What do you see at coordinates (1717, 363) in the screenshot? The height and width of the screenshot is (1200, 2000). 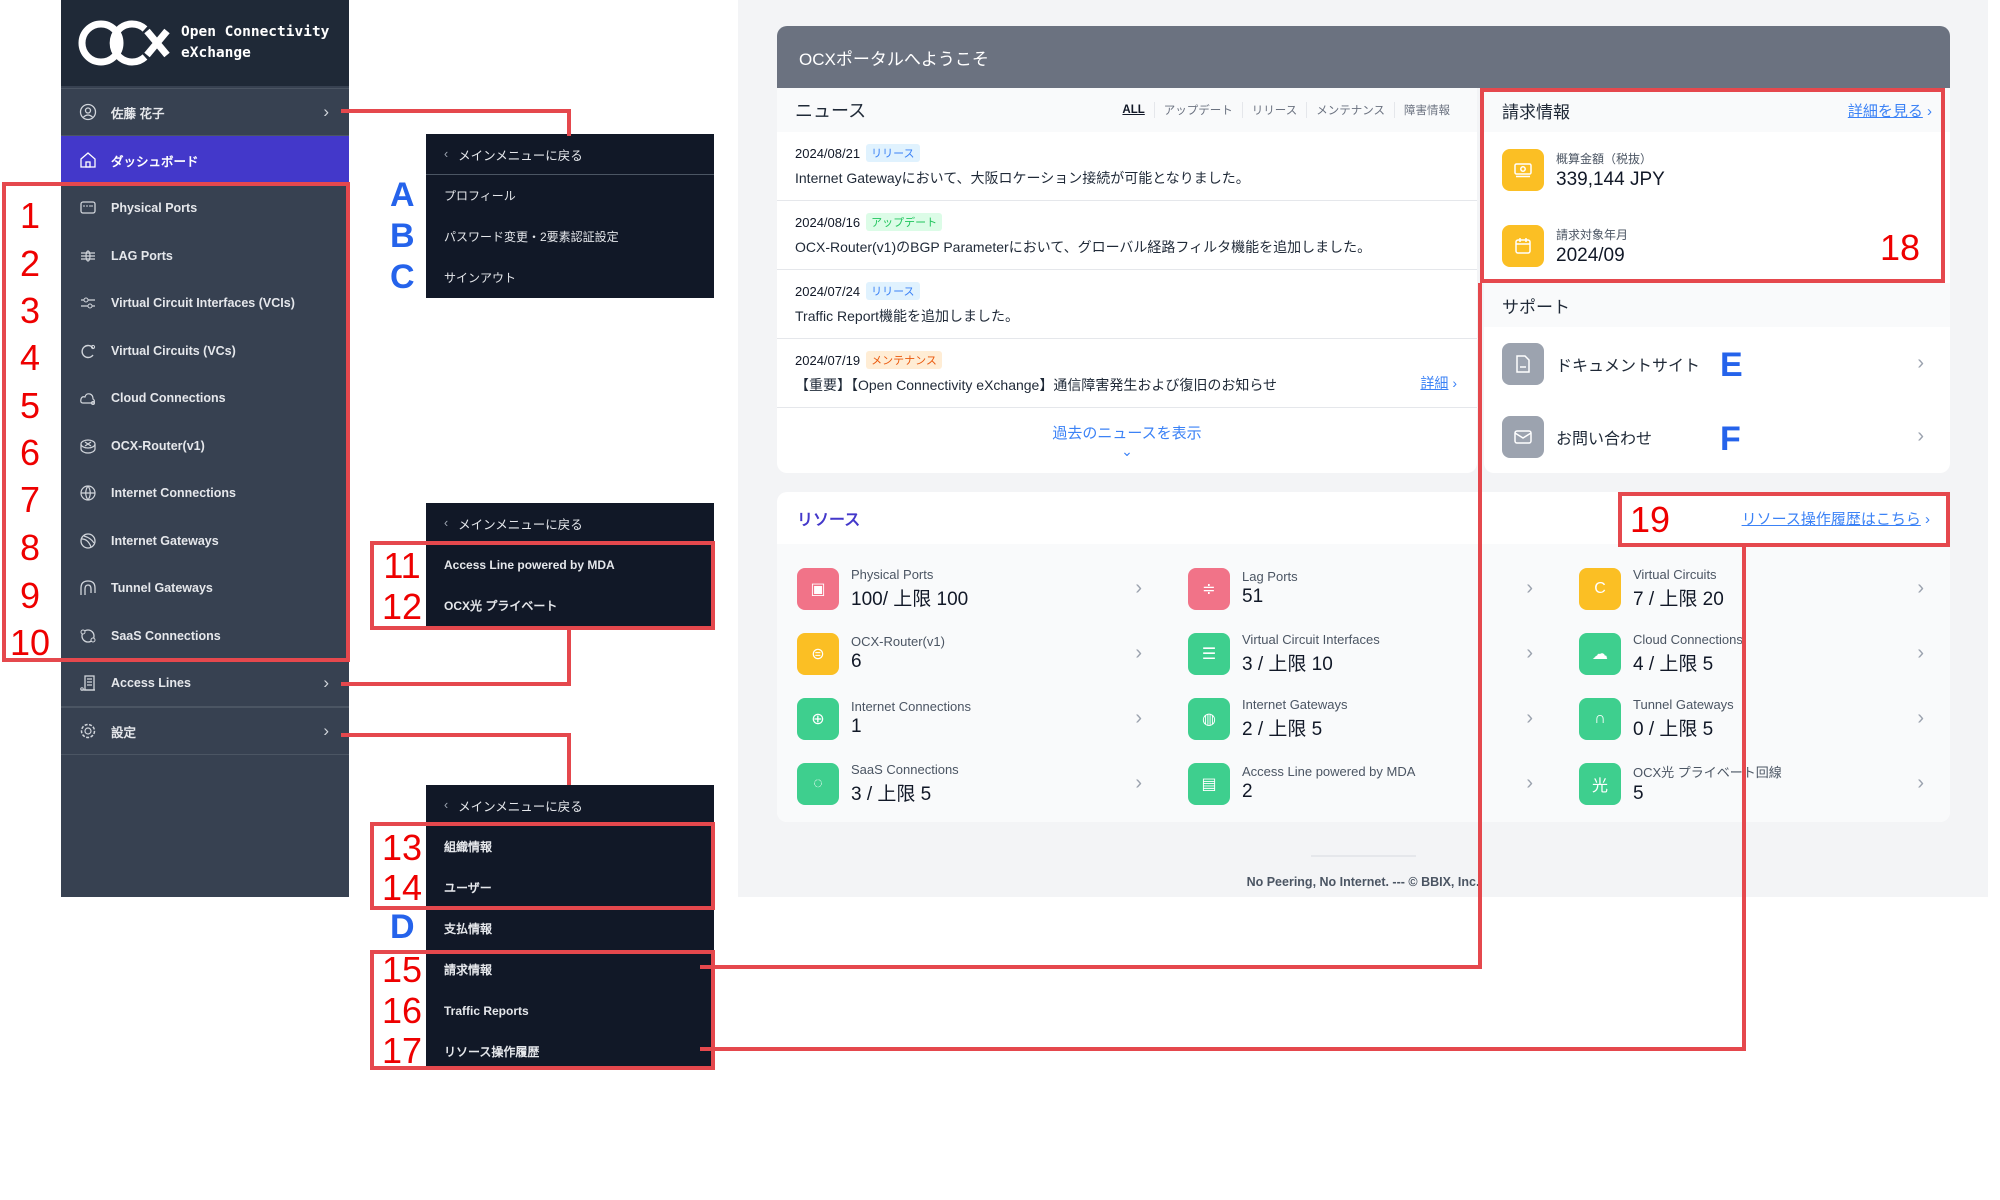 I see `support-documents: ドキュメントサイト ›` at bounding box center [1717, 363].